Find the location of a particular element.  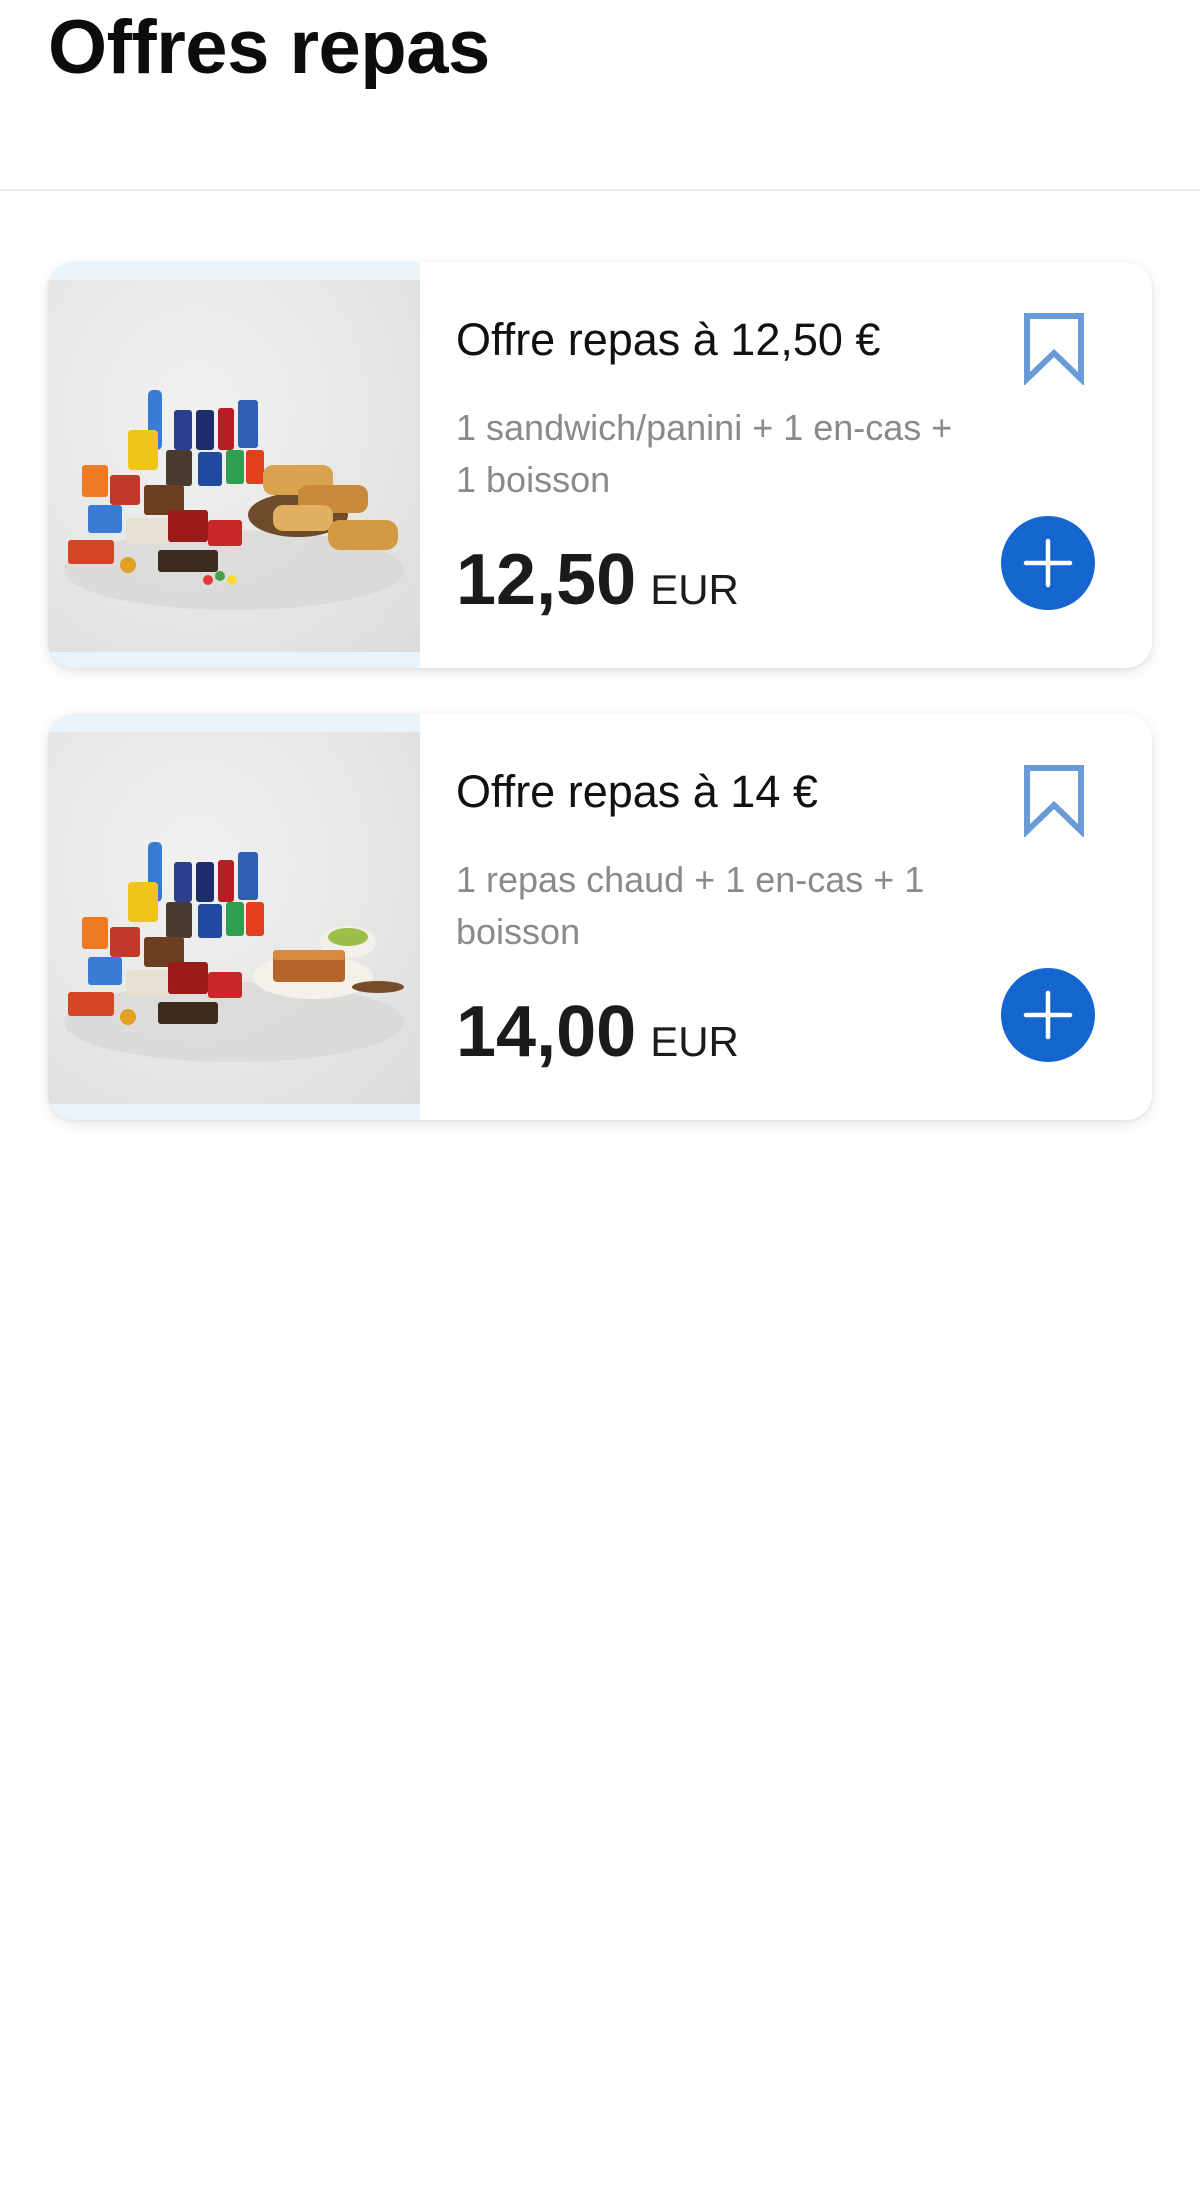

meal-deal-sandwich-photo is located at coordinates (234, 466).